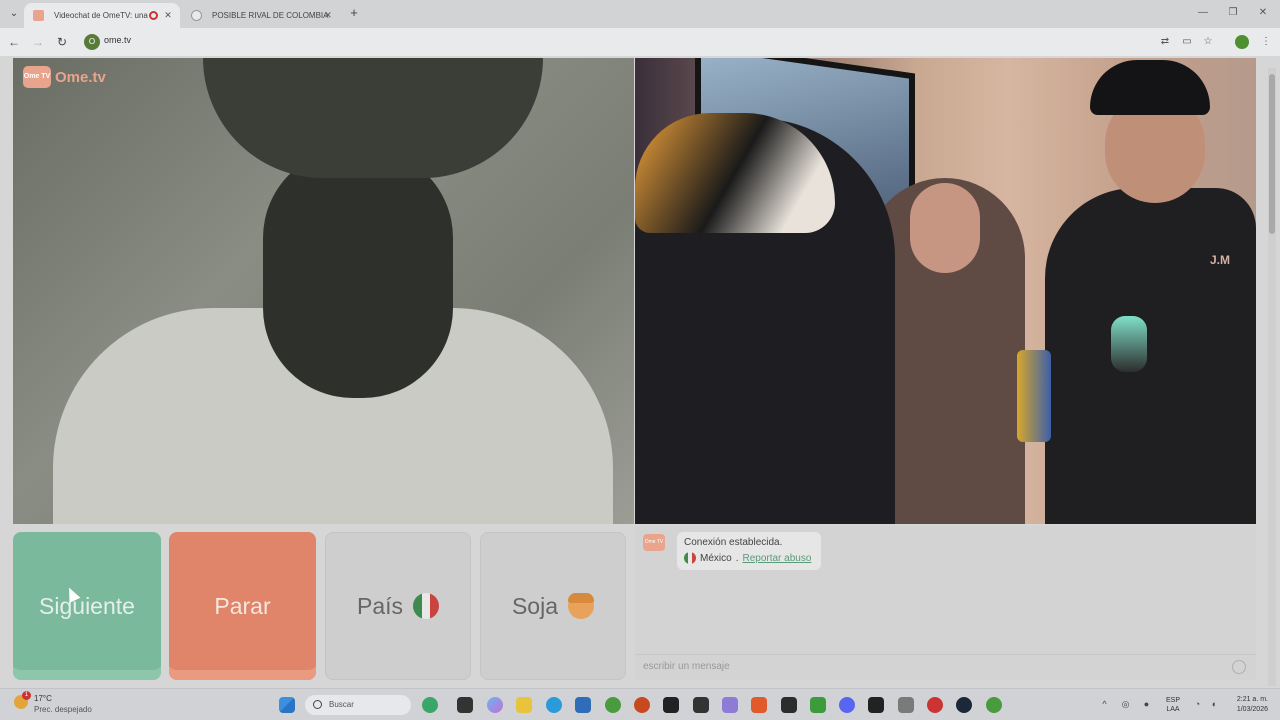 This screenshot has height=720, width=1280. I want to click on chat-message-input: escribir un mensaje, so click(945, 667).